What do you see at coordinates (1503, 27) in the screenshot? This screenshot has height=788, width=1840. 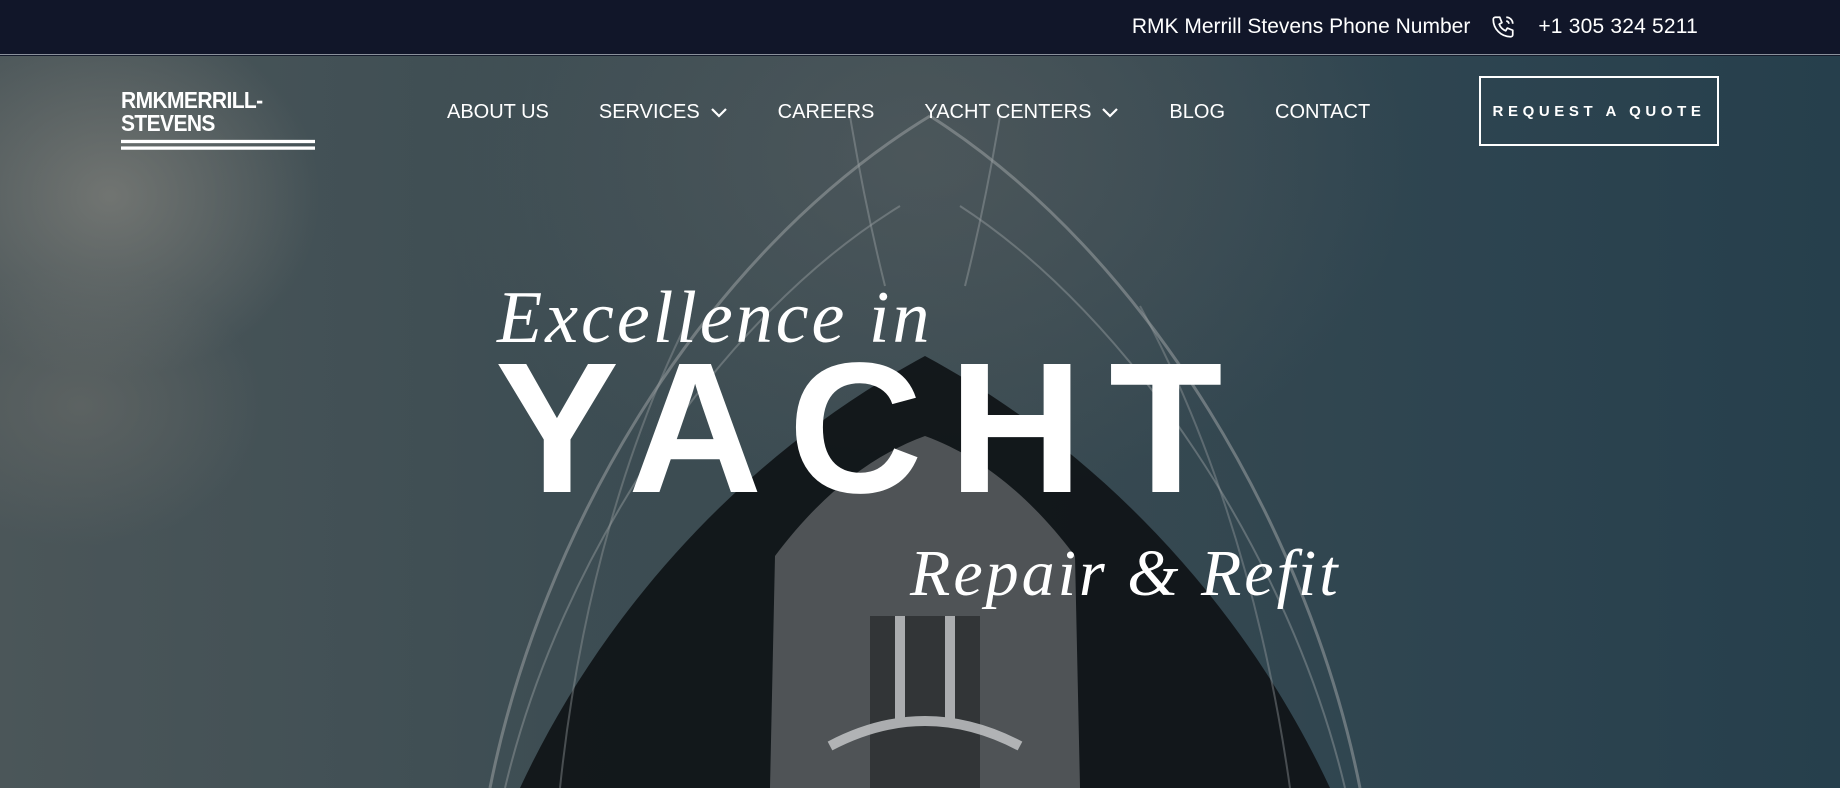 I see `phone-icon` at bounding box center [1503, 27].